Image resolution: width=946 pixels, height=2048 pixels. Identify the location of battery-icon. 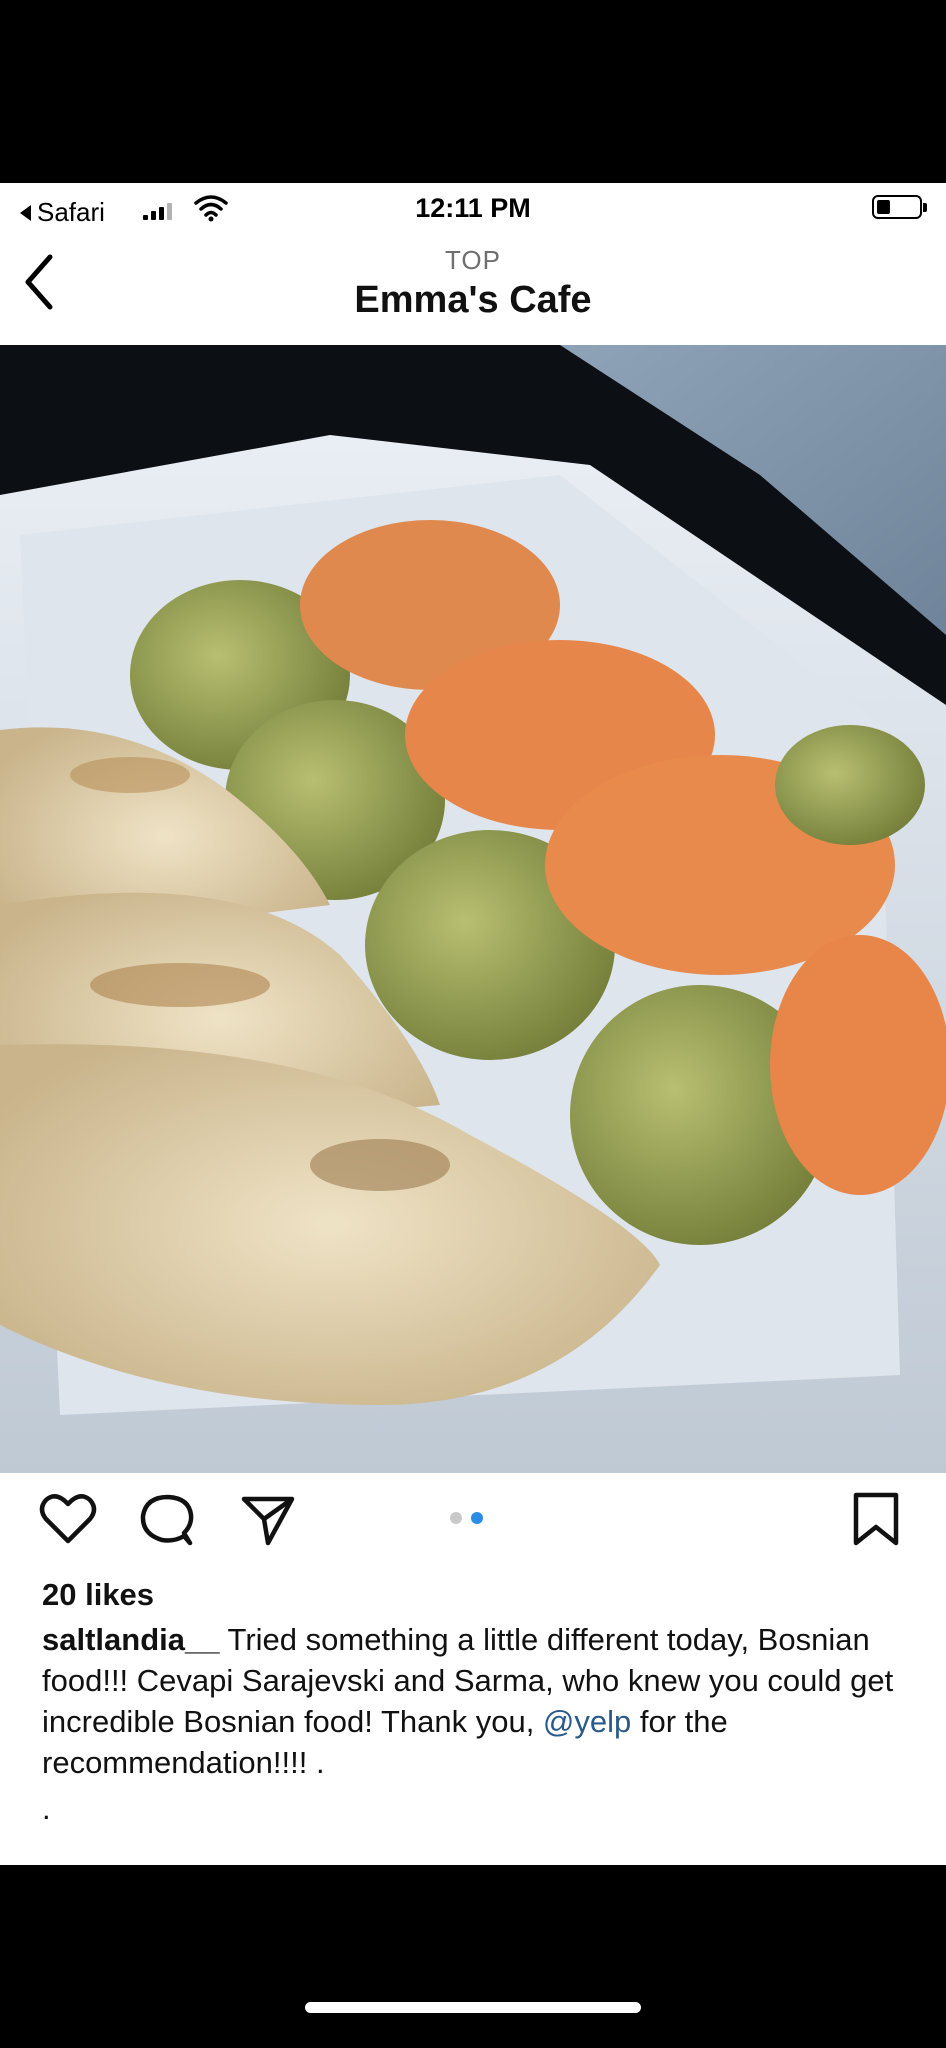
(899, 207).